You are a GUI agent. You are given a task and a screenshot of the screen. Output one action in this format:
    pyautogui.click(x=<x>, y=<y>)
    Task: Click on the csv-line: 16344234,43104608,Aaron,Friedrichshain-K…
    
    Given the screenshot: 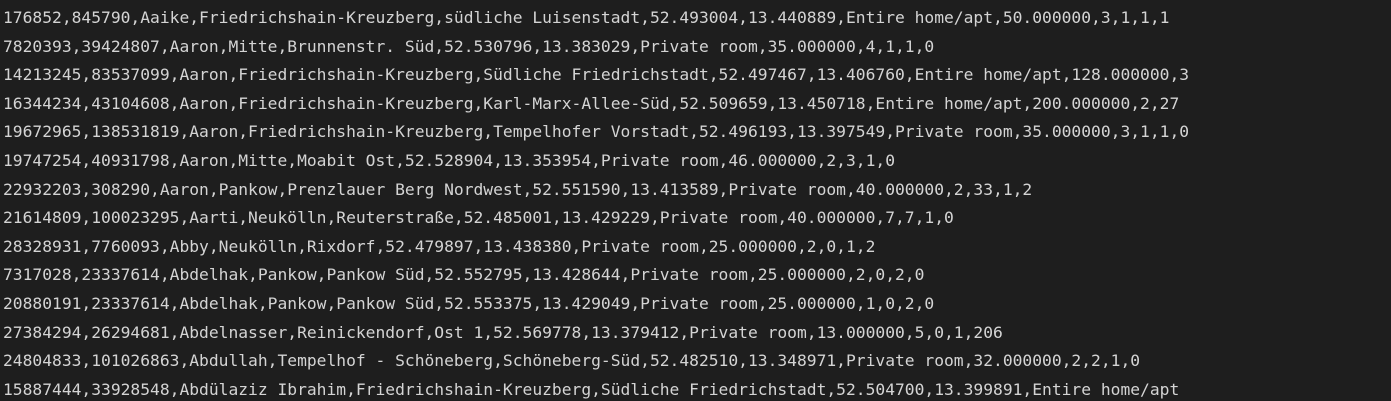 What is the action you would take?
    pyautogui.click(x=596, y=104)
    